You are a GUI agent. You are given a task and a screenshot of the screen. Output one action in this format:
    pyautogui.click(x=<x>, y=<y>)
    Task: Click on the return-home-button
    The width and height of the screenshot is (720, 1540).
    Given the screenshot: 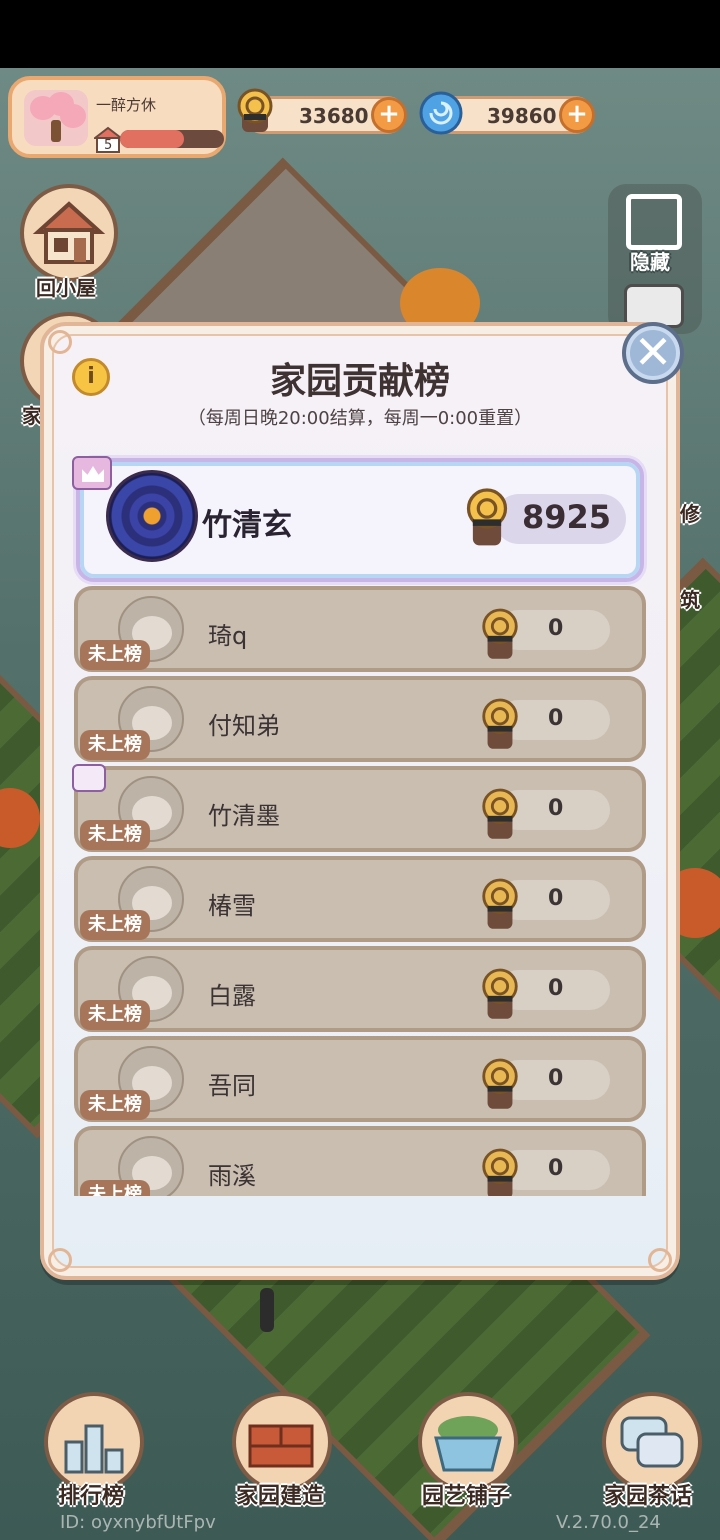 What is the action you would take?
    pyautogui.click(x=69, y=233)
    